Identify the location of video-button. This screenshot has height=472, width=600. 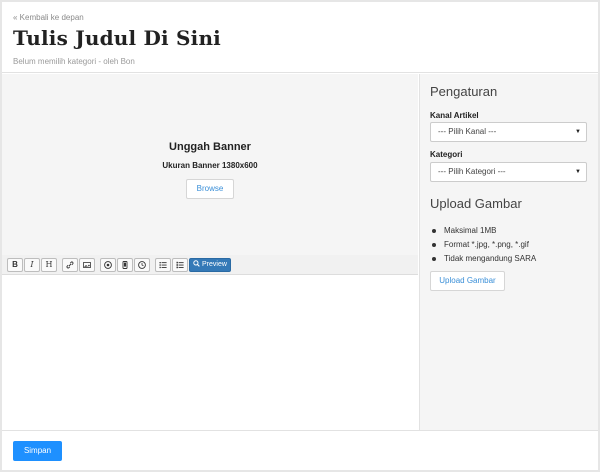
(108, 265).